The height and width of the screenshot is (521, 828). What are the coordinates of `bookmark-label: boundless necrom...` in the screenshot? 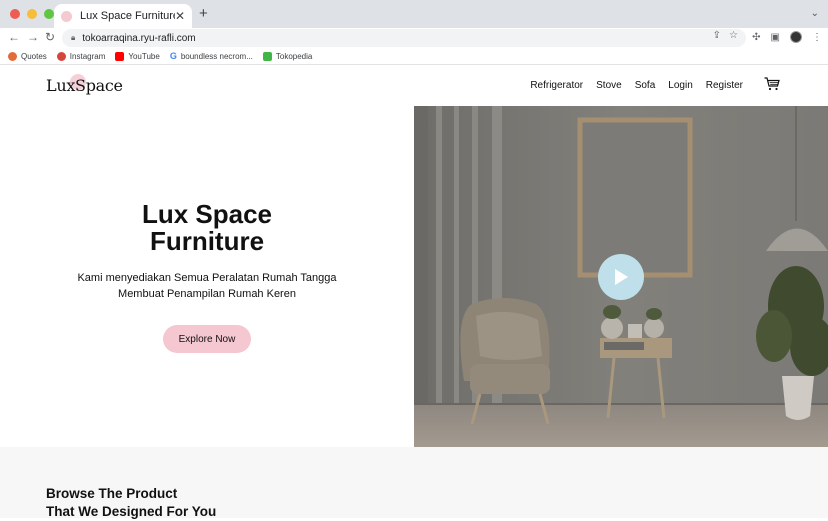 It's located at (216, 56).